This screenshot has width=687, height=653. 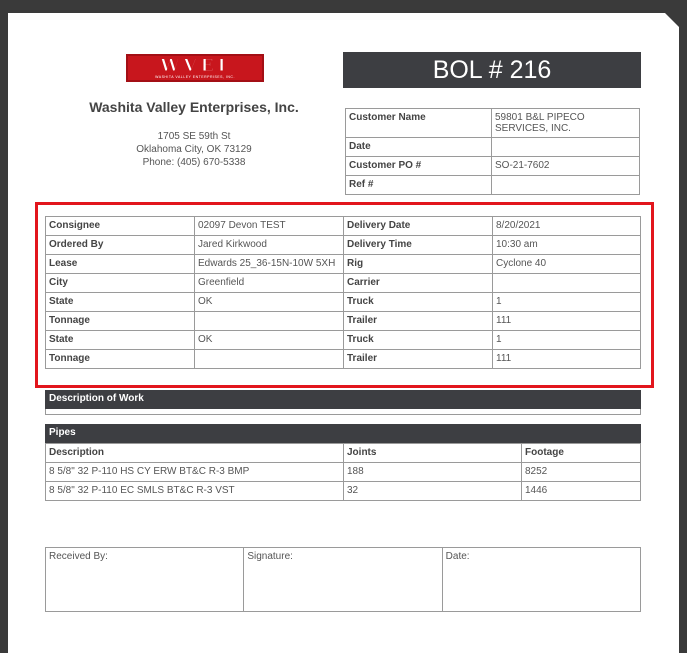 What do you see at coordinates (672, 20) in the screenshot?
I see `page-fold-corner` at bounding box center [672, 20].